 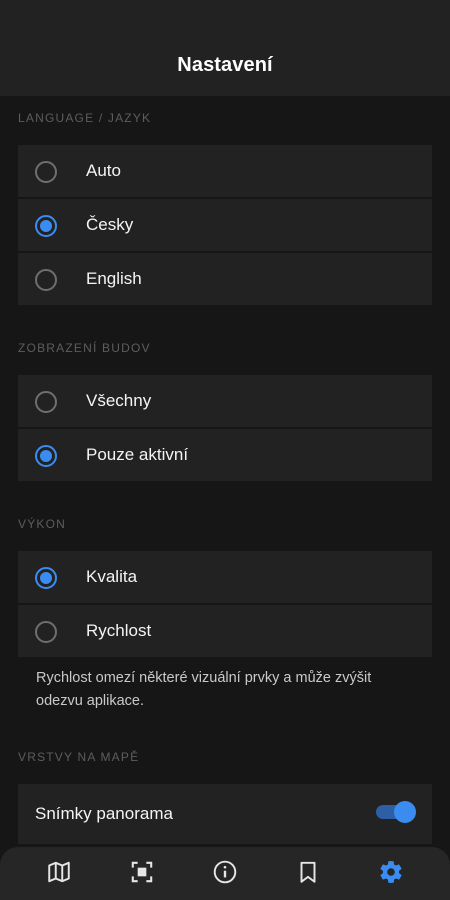 What do you see at coordinates (119, 400) in the screenshot?
I see `option-label: Všechny` at bounding box center [119, 400].